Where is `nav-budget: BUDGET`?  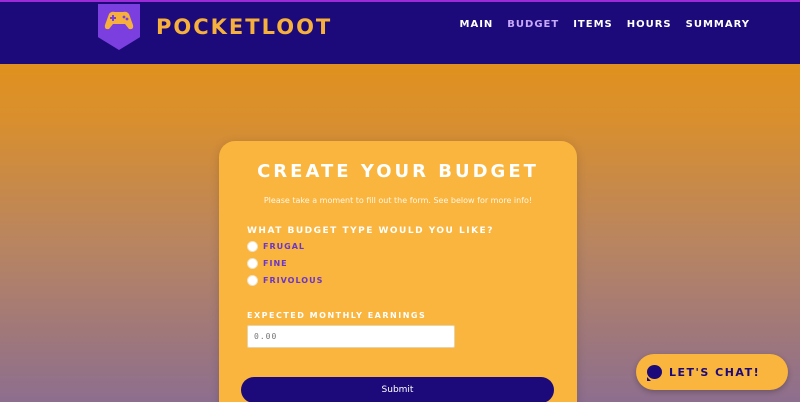
nav-budget: BUDGET is located at coordinates (533, 24).